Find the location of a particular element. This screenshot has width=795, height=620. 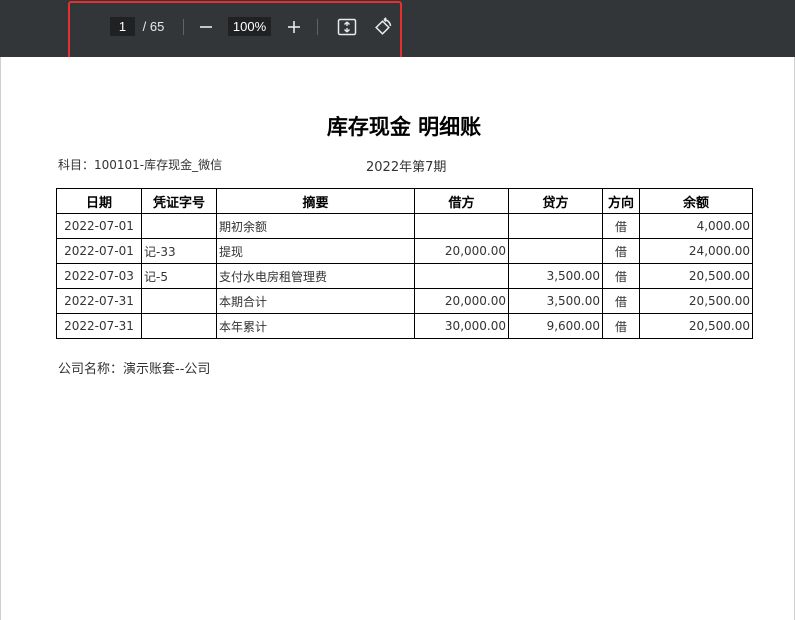

fit-to-page-button is located at coordinates (347, 27).